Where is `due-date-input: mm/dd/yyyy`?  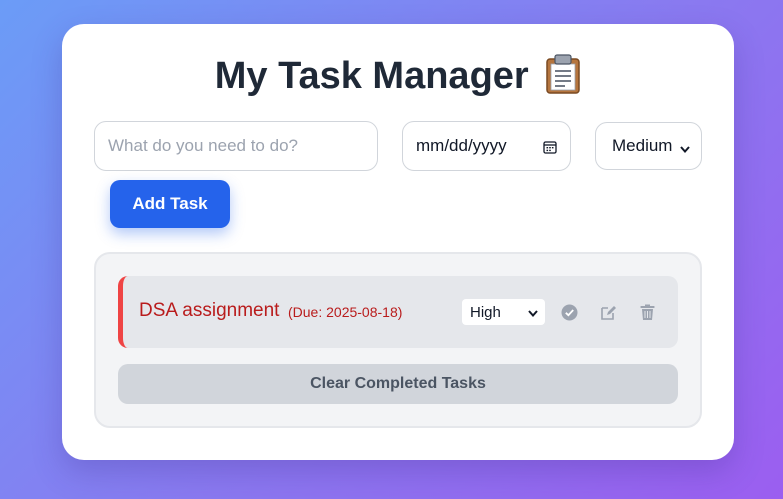
due-date-input: mm/dd/yyyy is located at coordinates (486, 146).